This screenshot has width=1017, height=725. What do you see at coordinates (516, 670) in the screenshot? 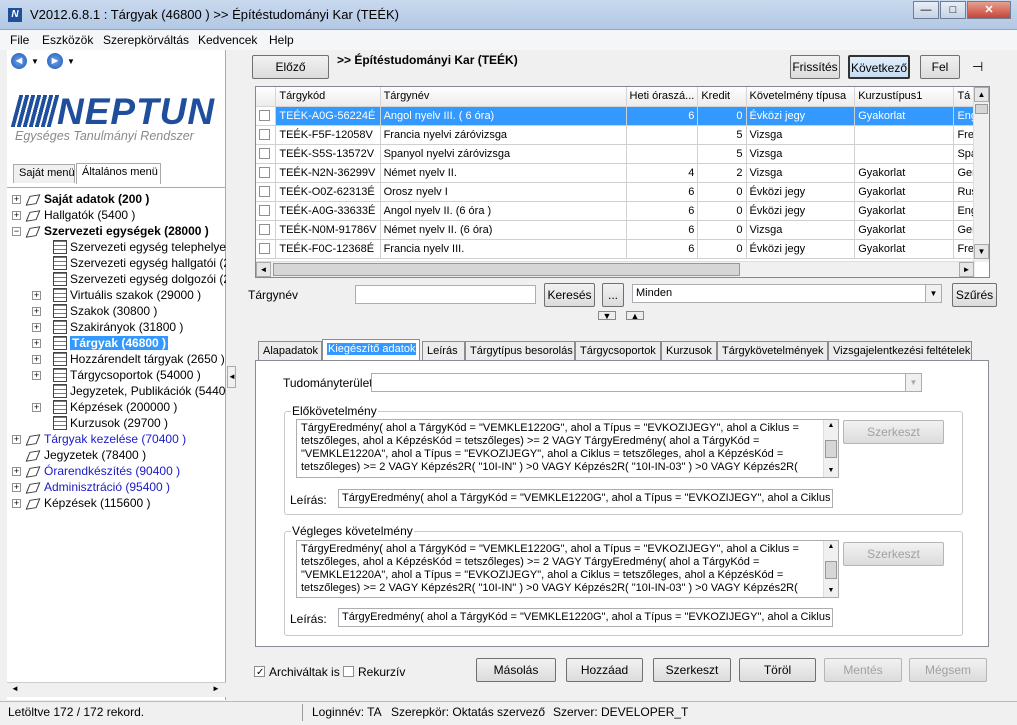
I see `copy-button: Másolás` at bounding box center [516, 670].